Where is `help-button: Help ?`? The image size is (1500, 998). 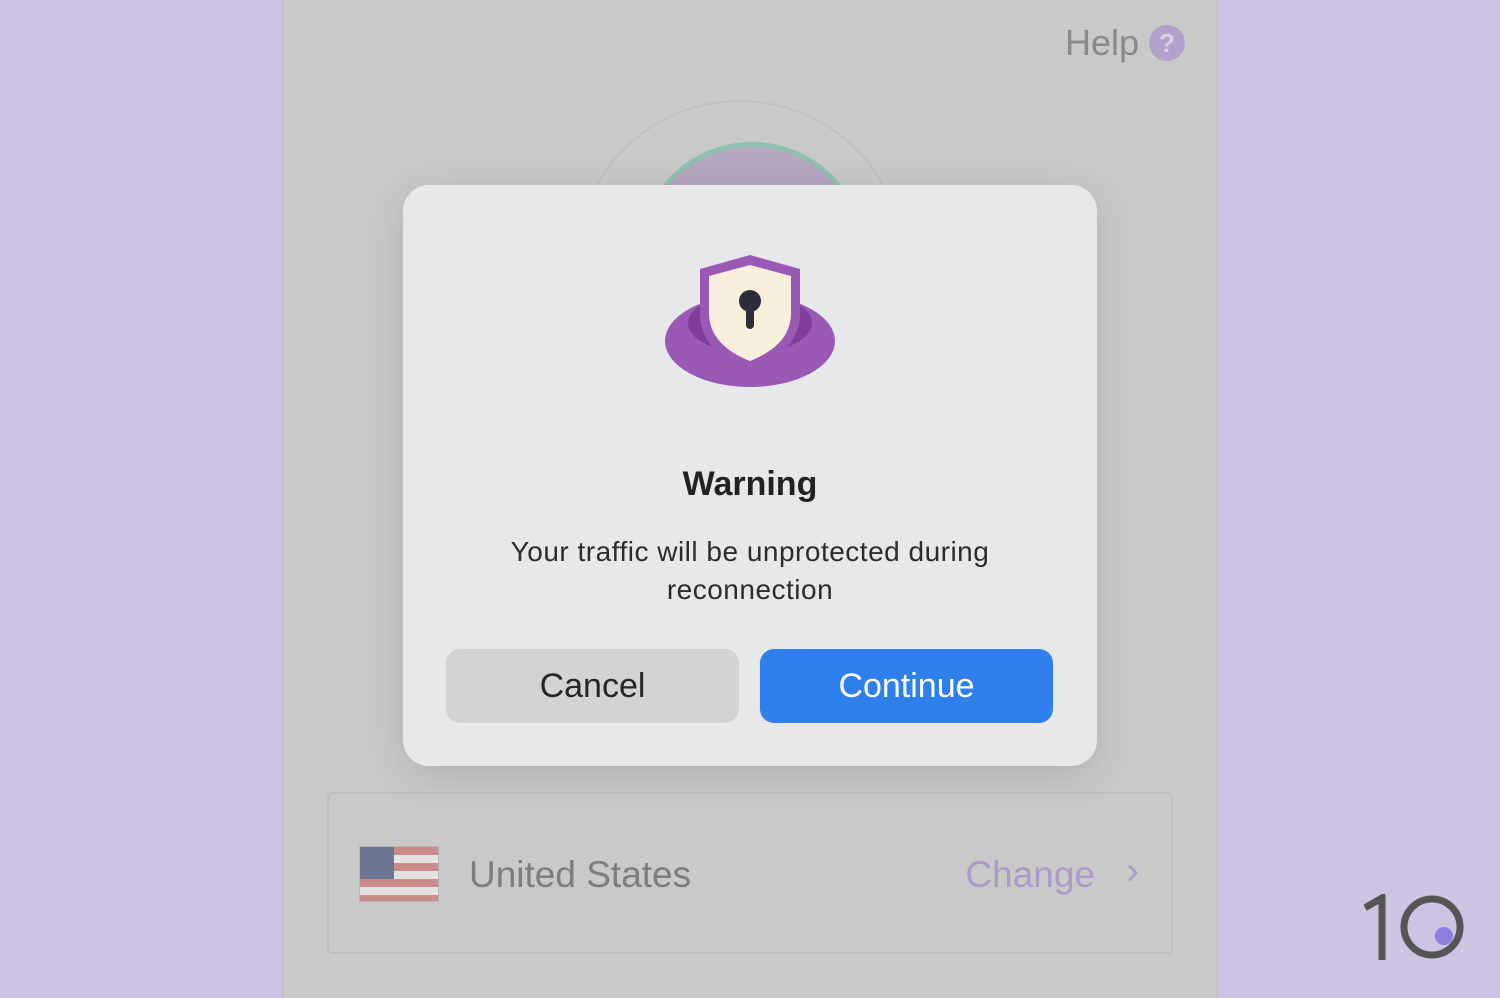
help-button: Help ? is located at coordinates (1125, 43).